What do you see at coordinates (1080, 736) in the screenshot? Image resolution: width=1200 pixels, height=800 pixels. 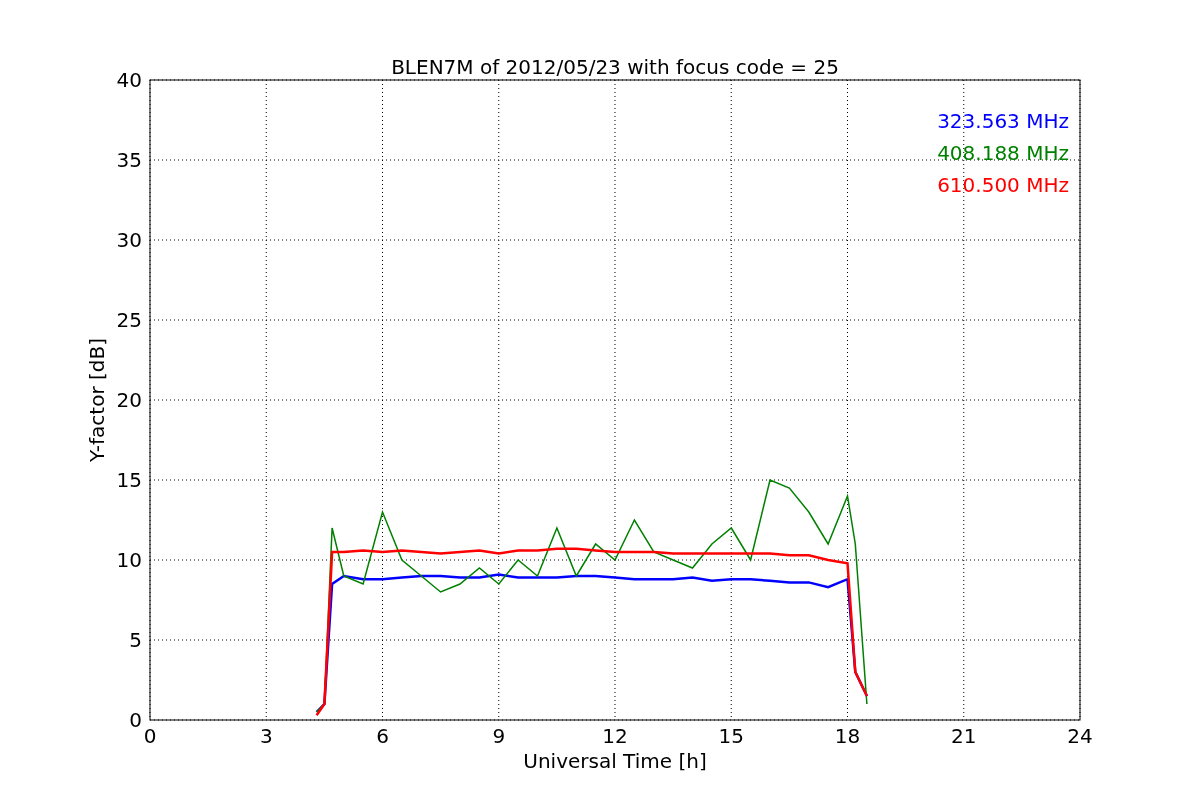 I see `x-tick-label: 24` at bounding box center [1080, 736].